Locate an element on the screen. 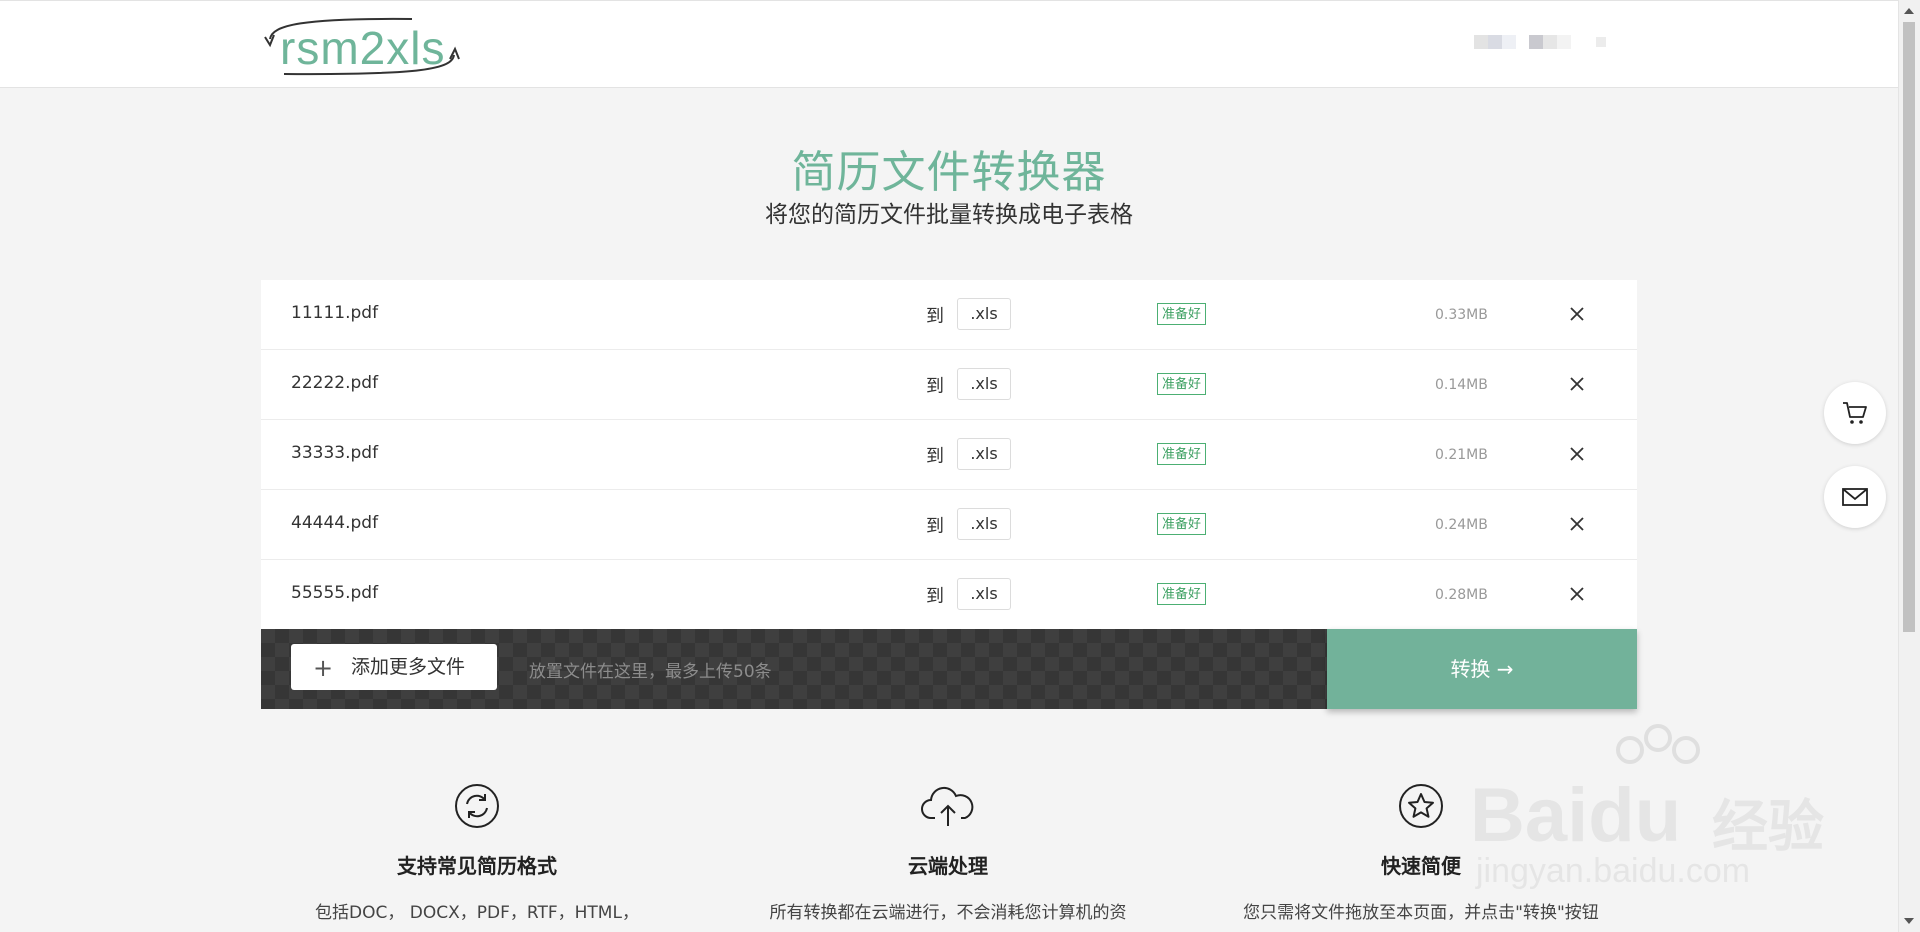 Image resolution: width=1920 pixels, height=932 pixels. cart-button is located at coordinates (1855, 413).